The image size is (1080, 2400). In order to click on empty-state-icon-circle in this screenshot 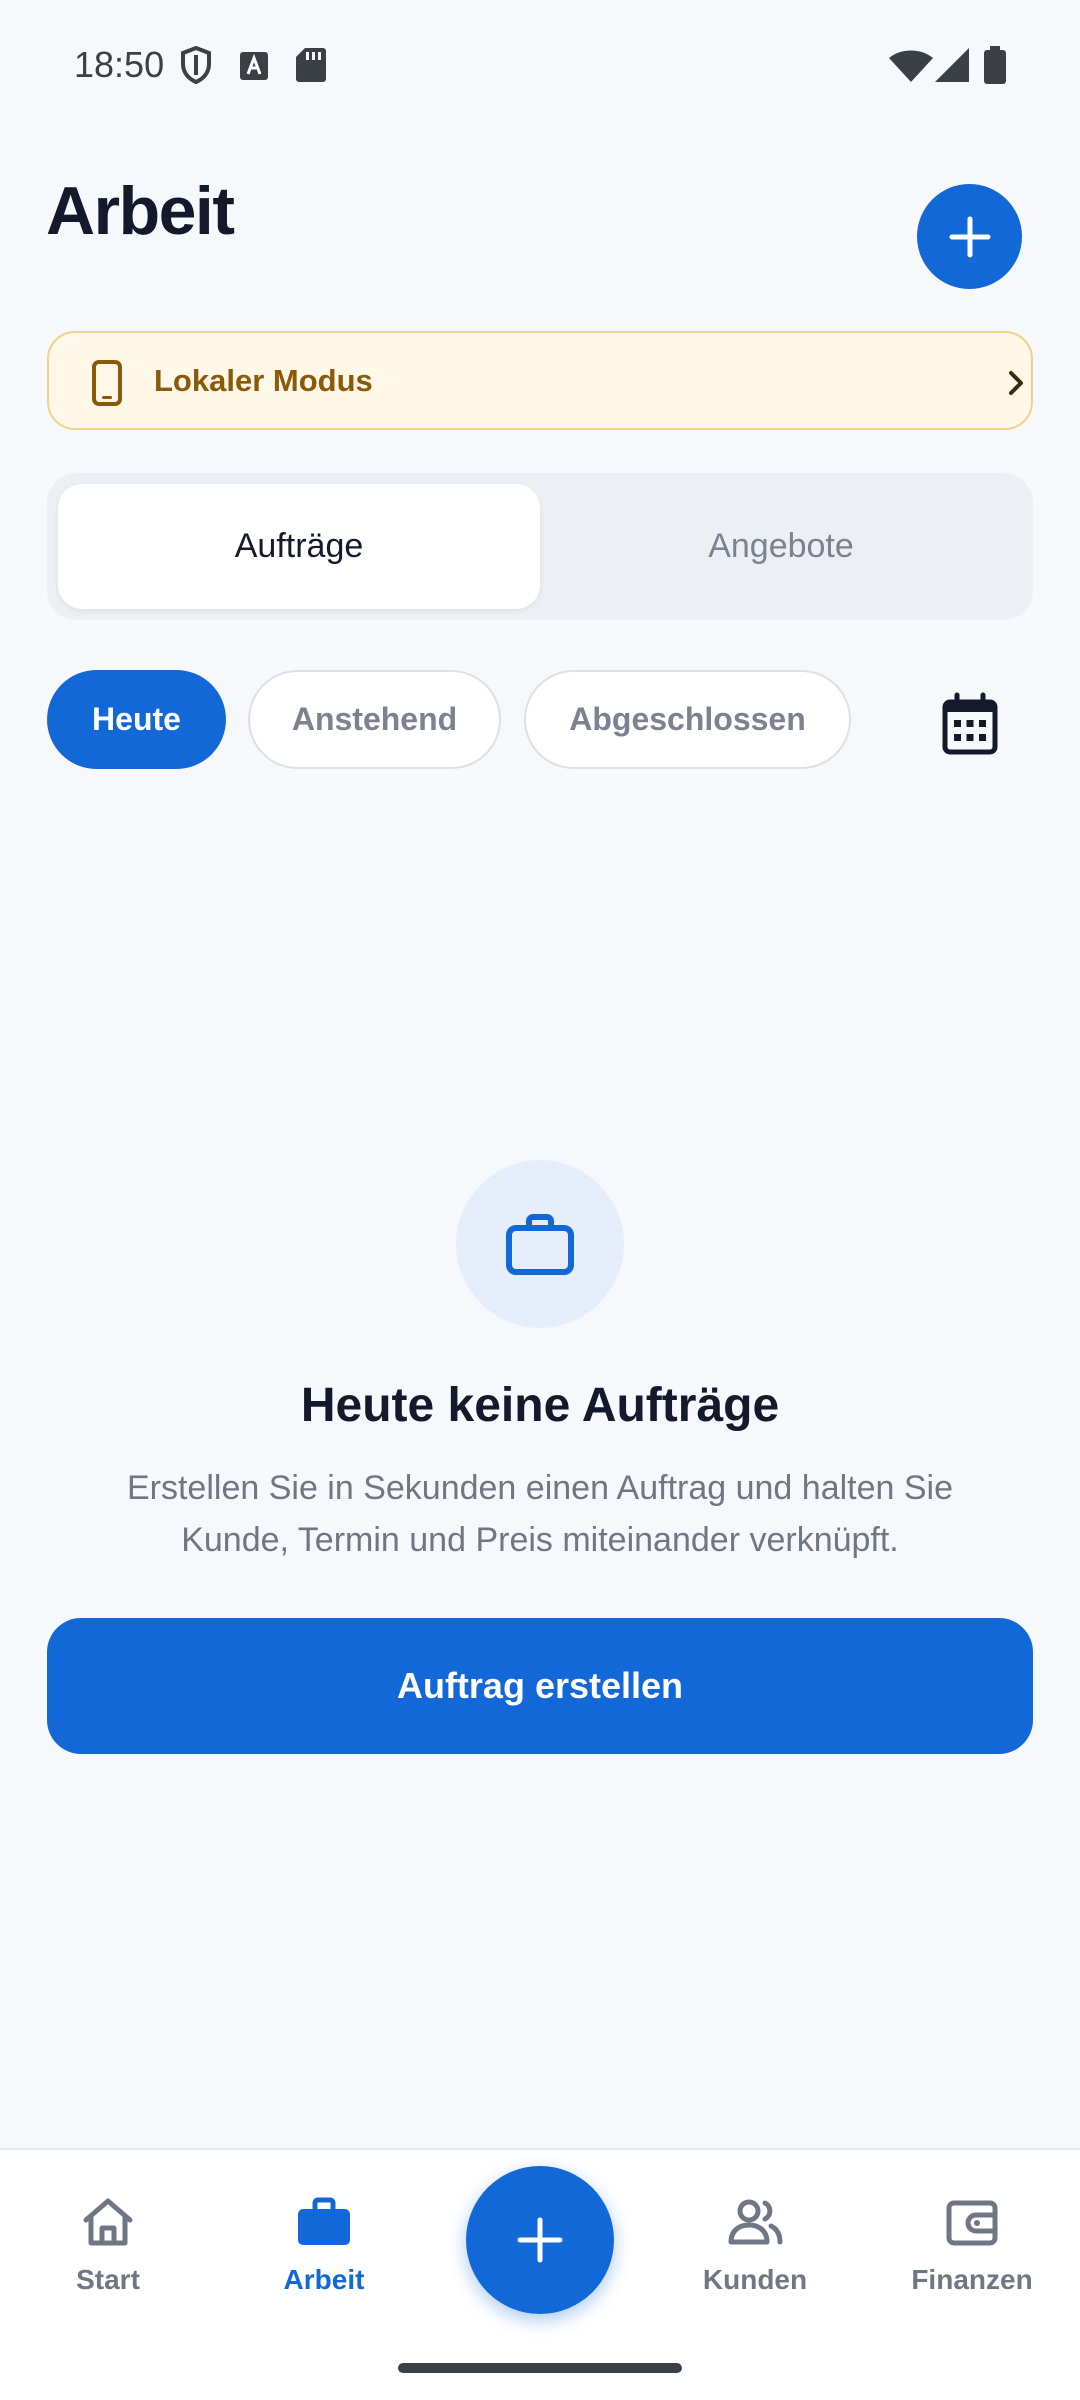, I will do `click(540, 1244)`.